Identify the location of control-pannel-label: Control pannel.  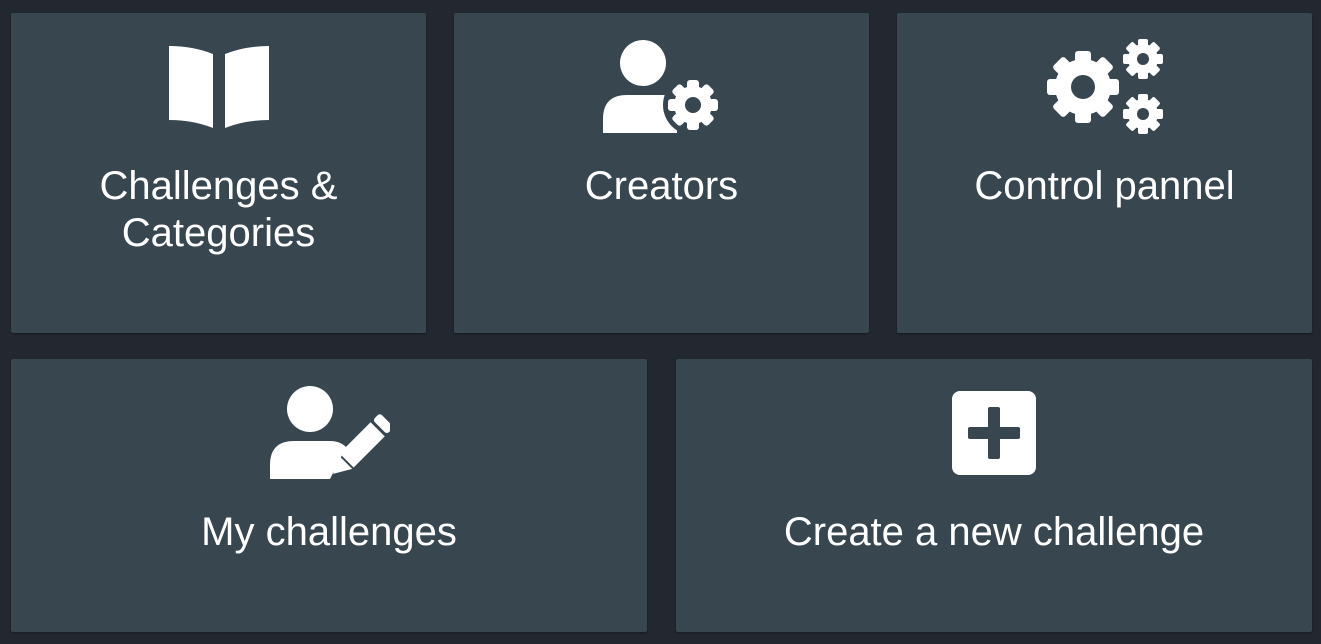
(1104, 186).